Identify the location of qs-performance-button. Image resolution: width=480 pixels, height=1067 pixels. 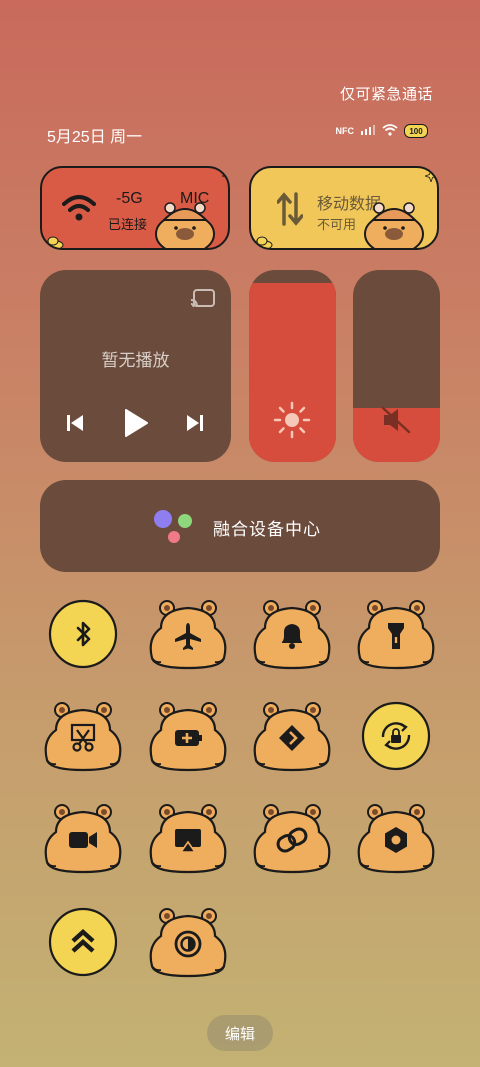
(83, 942).